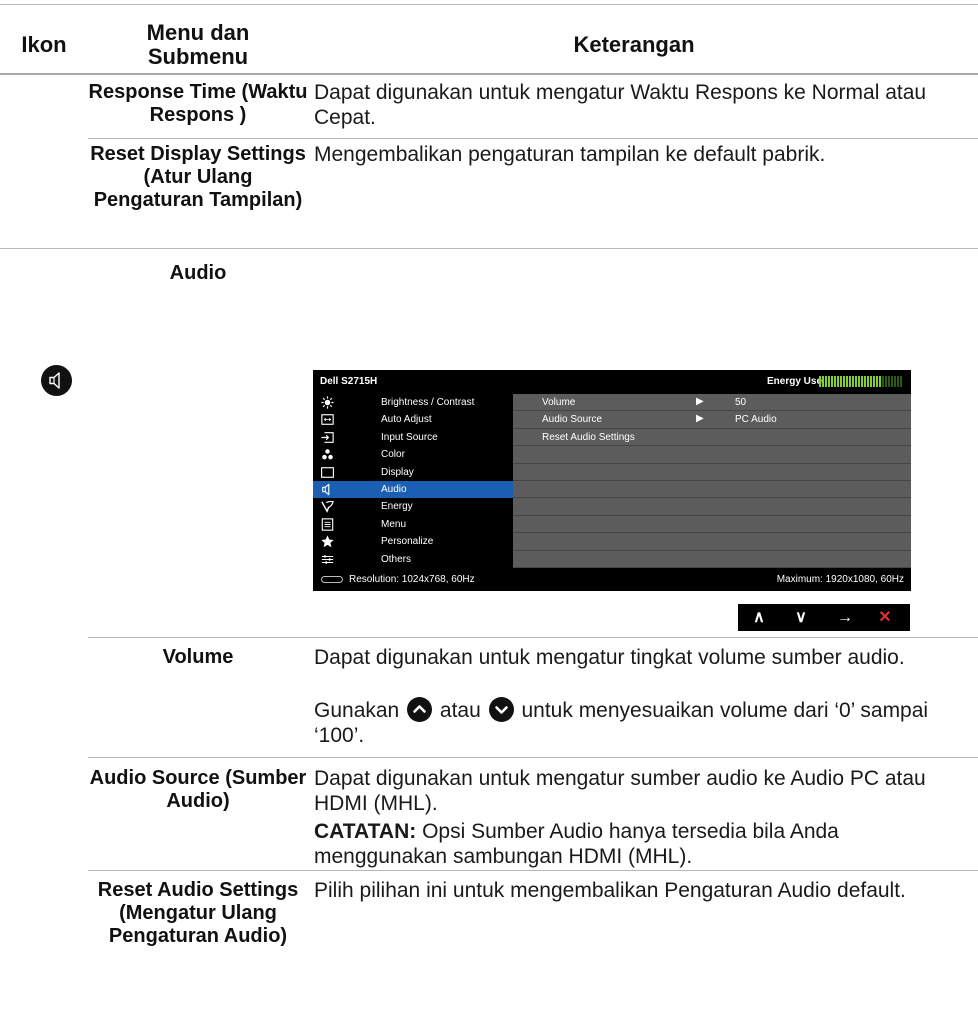 The height and width of the screenshot is (1021, 978). Describe the element at coordinates (572, 420) in the screenshot. I see `osd-setting-label: Audio Source` at that location.